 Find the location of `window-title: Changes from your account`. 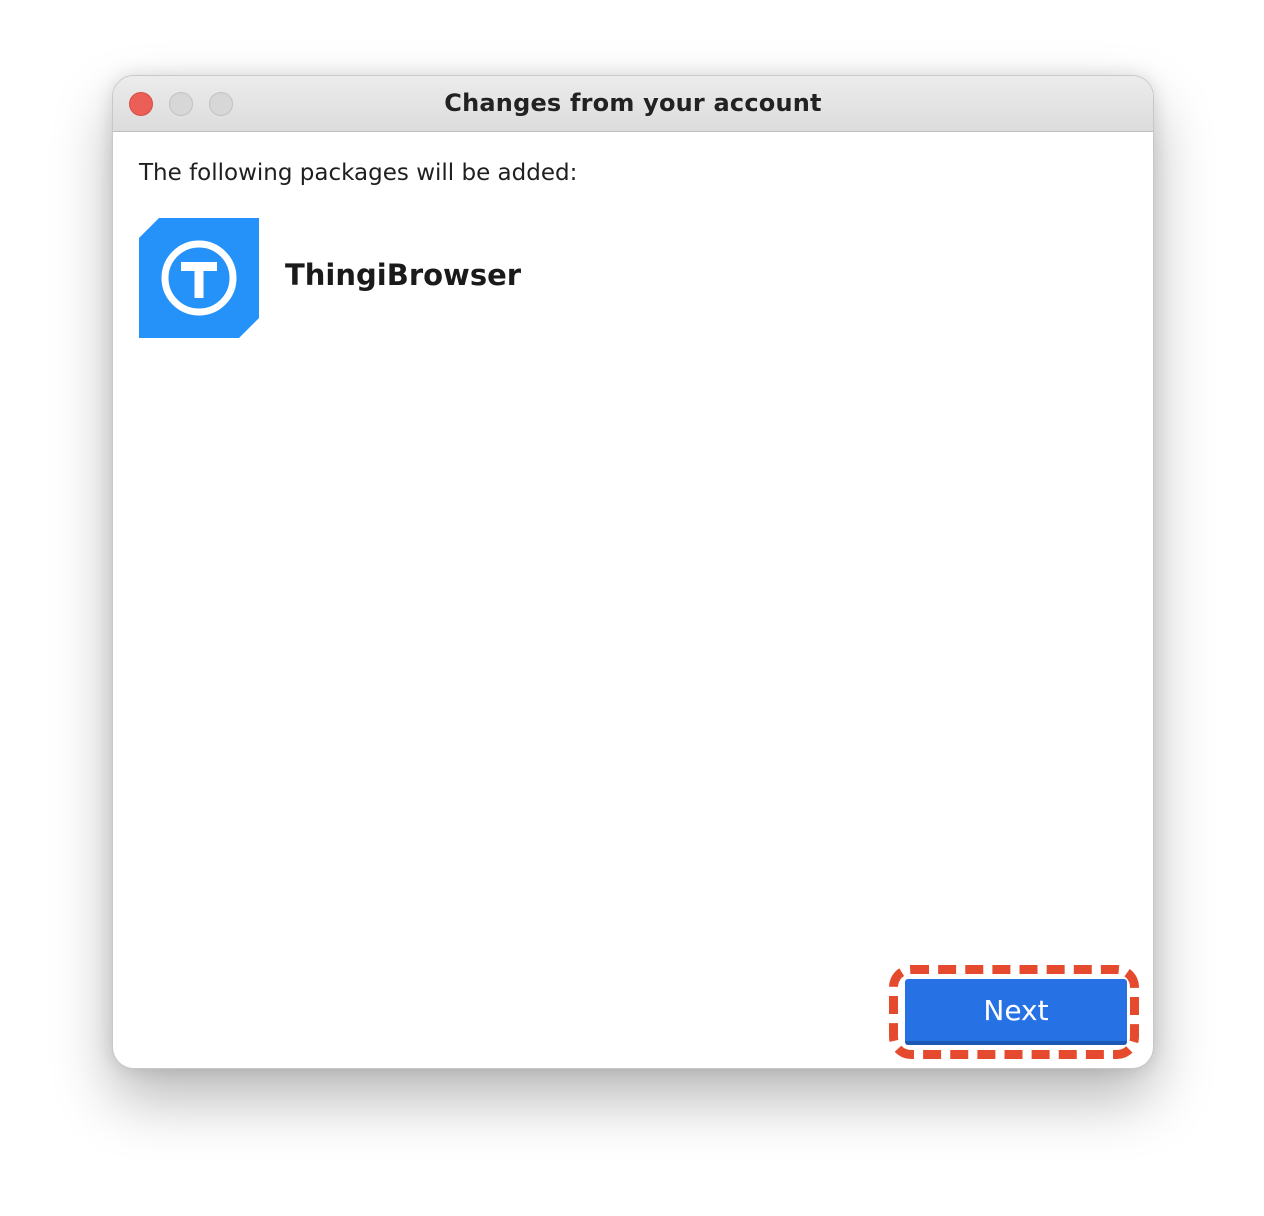

window-title: Changes from your account is located at coordinates (633, 103).